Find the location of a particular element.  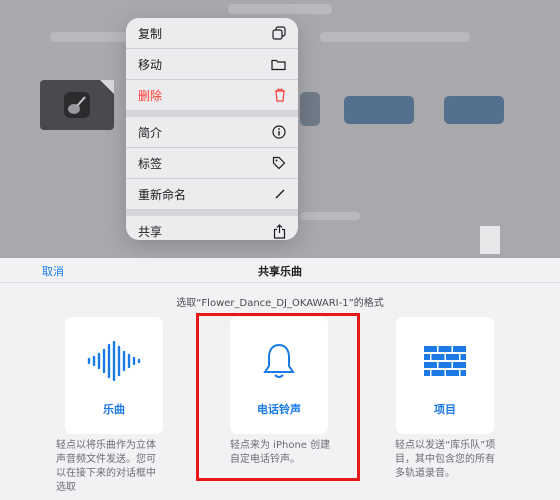

menu-item-copy: 复制 is located at coordinates (212, 33).